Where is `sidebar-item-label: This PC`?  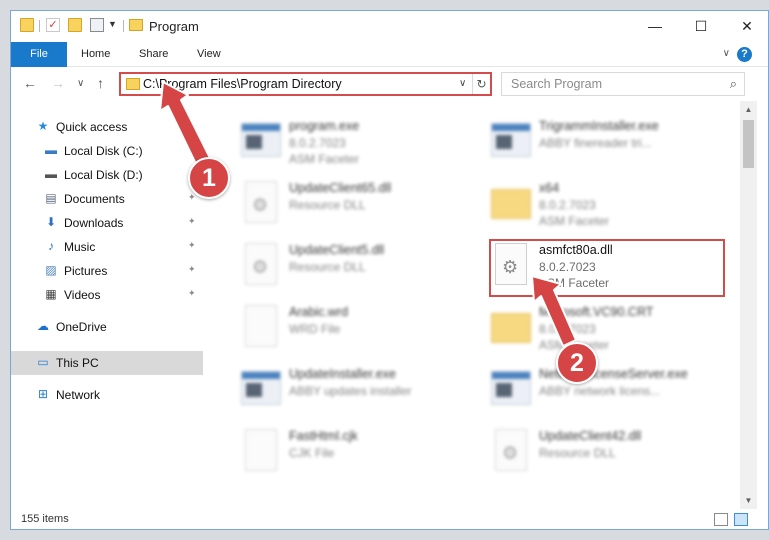
sidebar-item-label: This PC is located at coordinates (77, 363).